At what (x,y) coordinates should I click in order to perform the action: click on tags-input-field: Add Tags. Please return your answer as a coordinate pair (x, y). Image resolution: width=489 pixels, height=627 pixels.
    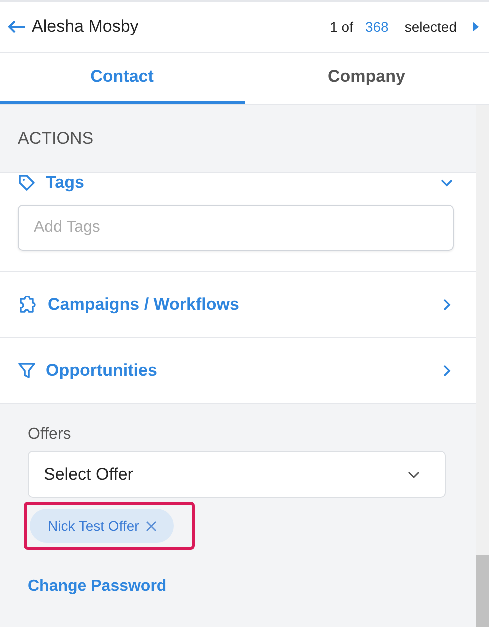
    Looking at the image, I should click on (236, 228).